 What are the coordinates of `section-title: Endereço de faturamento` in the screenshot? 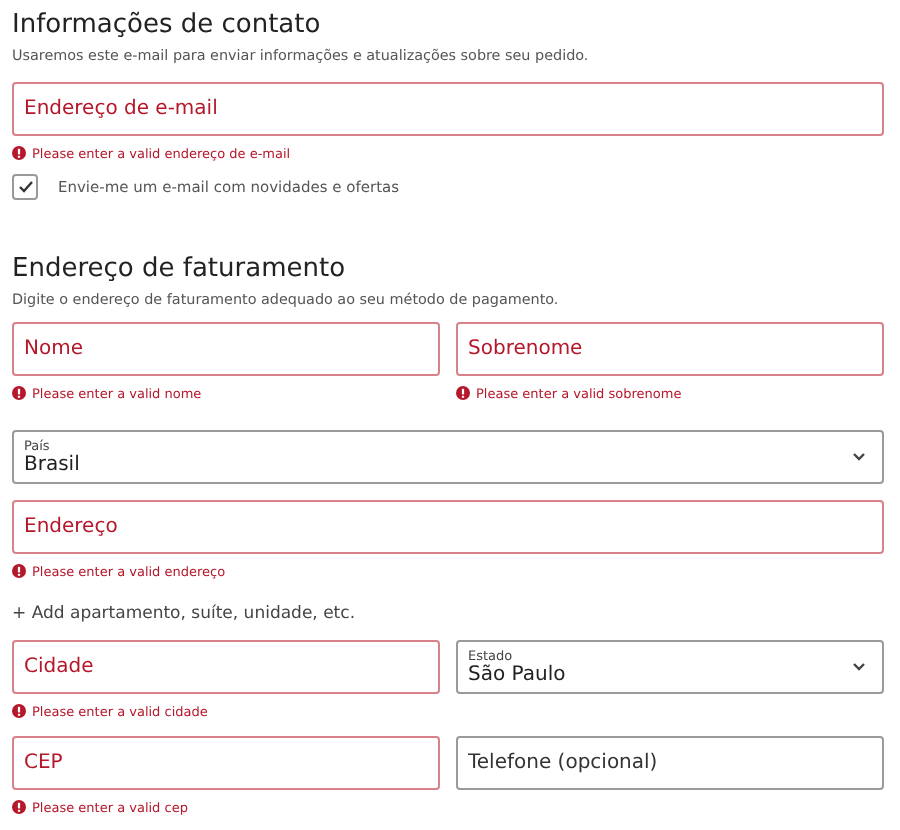 It's located at (180, 270).